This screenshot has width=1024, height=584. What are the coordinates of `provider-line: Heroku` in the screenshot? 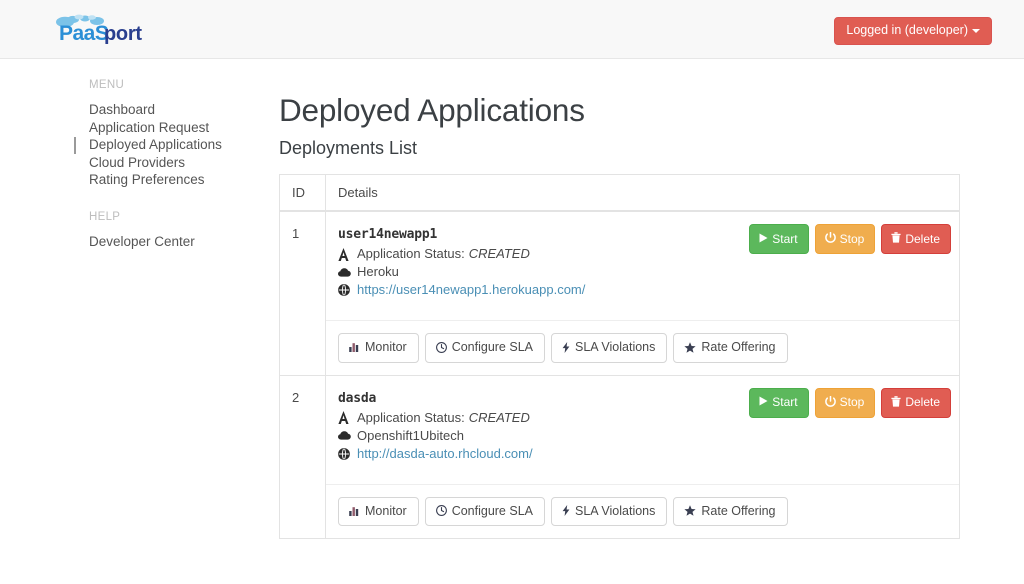 It's located at (642, 272).